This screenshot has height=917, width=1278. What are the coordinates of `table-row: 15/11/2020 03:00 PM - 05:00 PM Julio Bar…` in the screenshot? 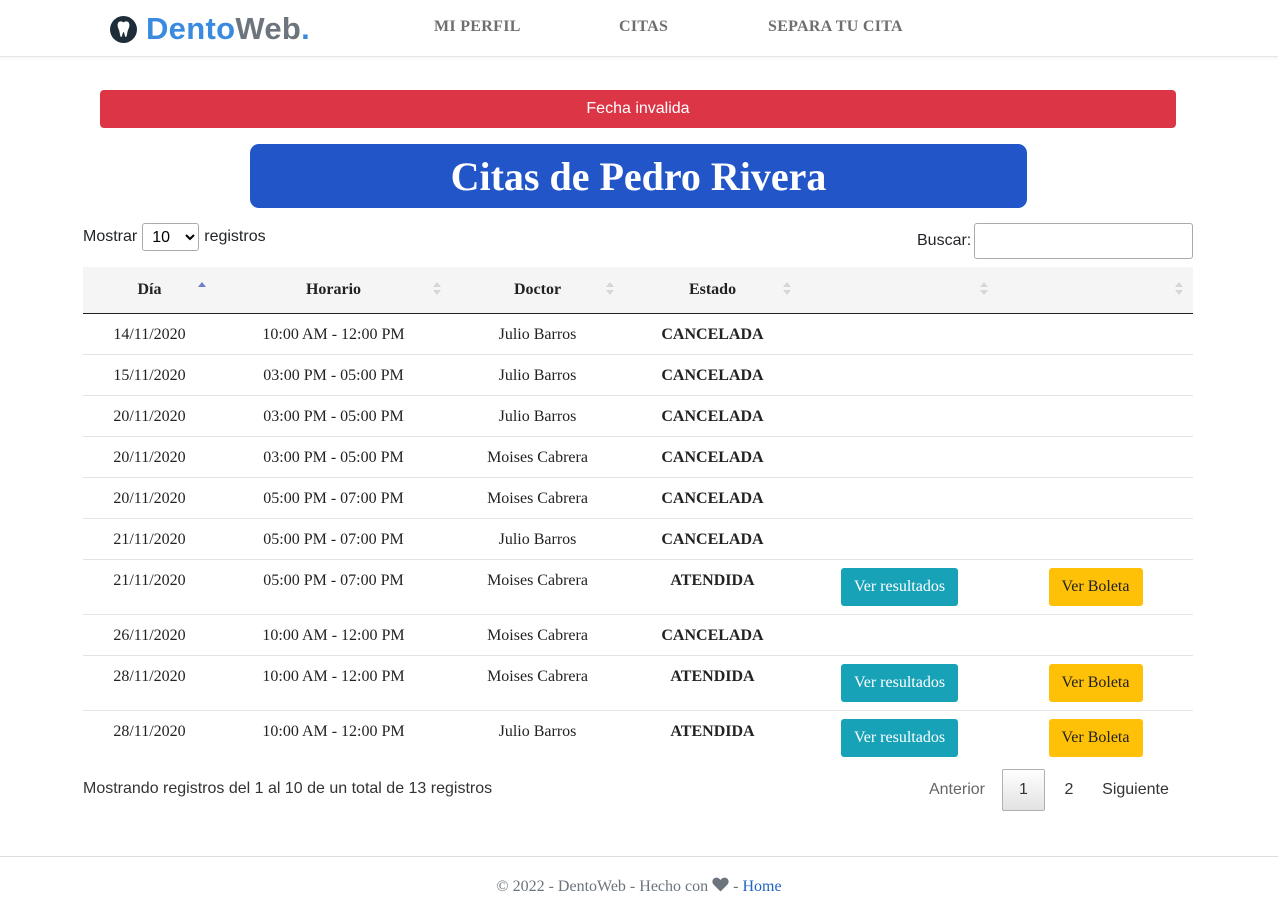 It's located at (638, 374).